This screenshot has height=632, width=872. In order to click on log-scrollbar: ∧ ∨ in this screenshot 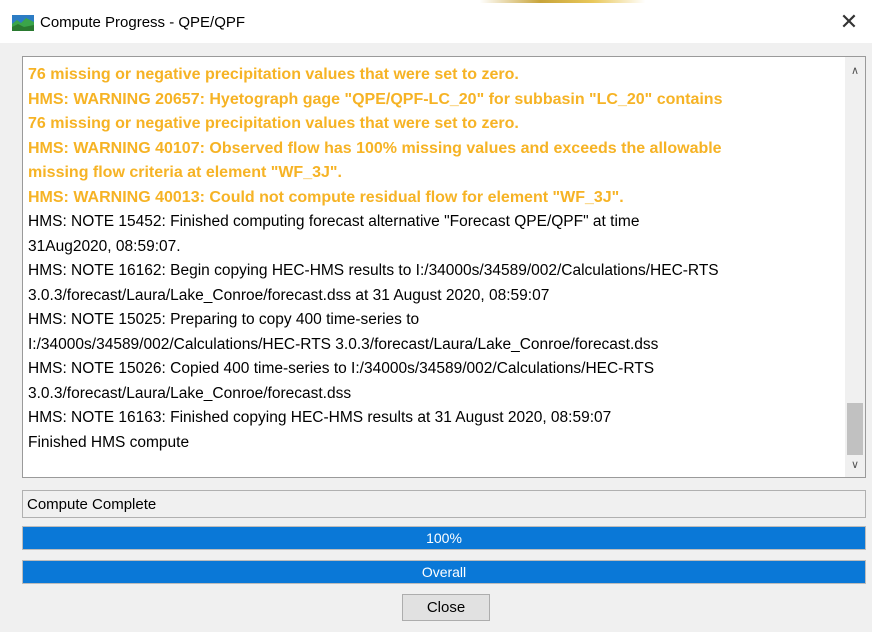, I will do `click(855, 267)`.